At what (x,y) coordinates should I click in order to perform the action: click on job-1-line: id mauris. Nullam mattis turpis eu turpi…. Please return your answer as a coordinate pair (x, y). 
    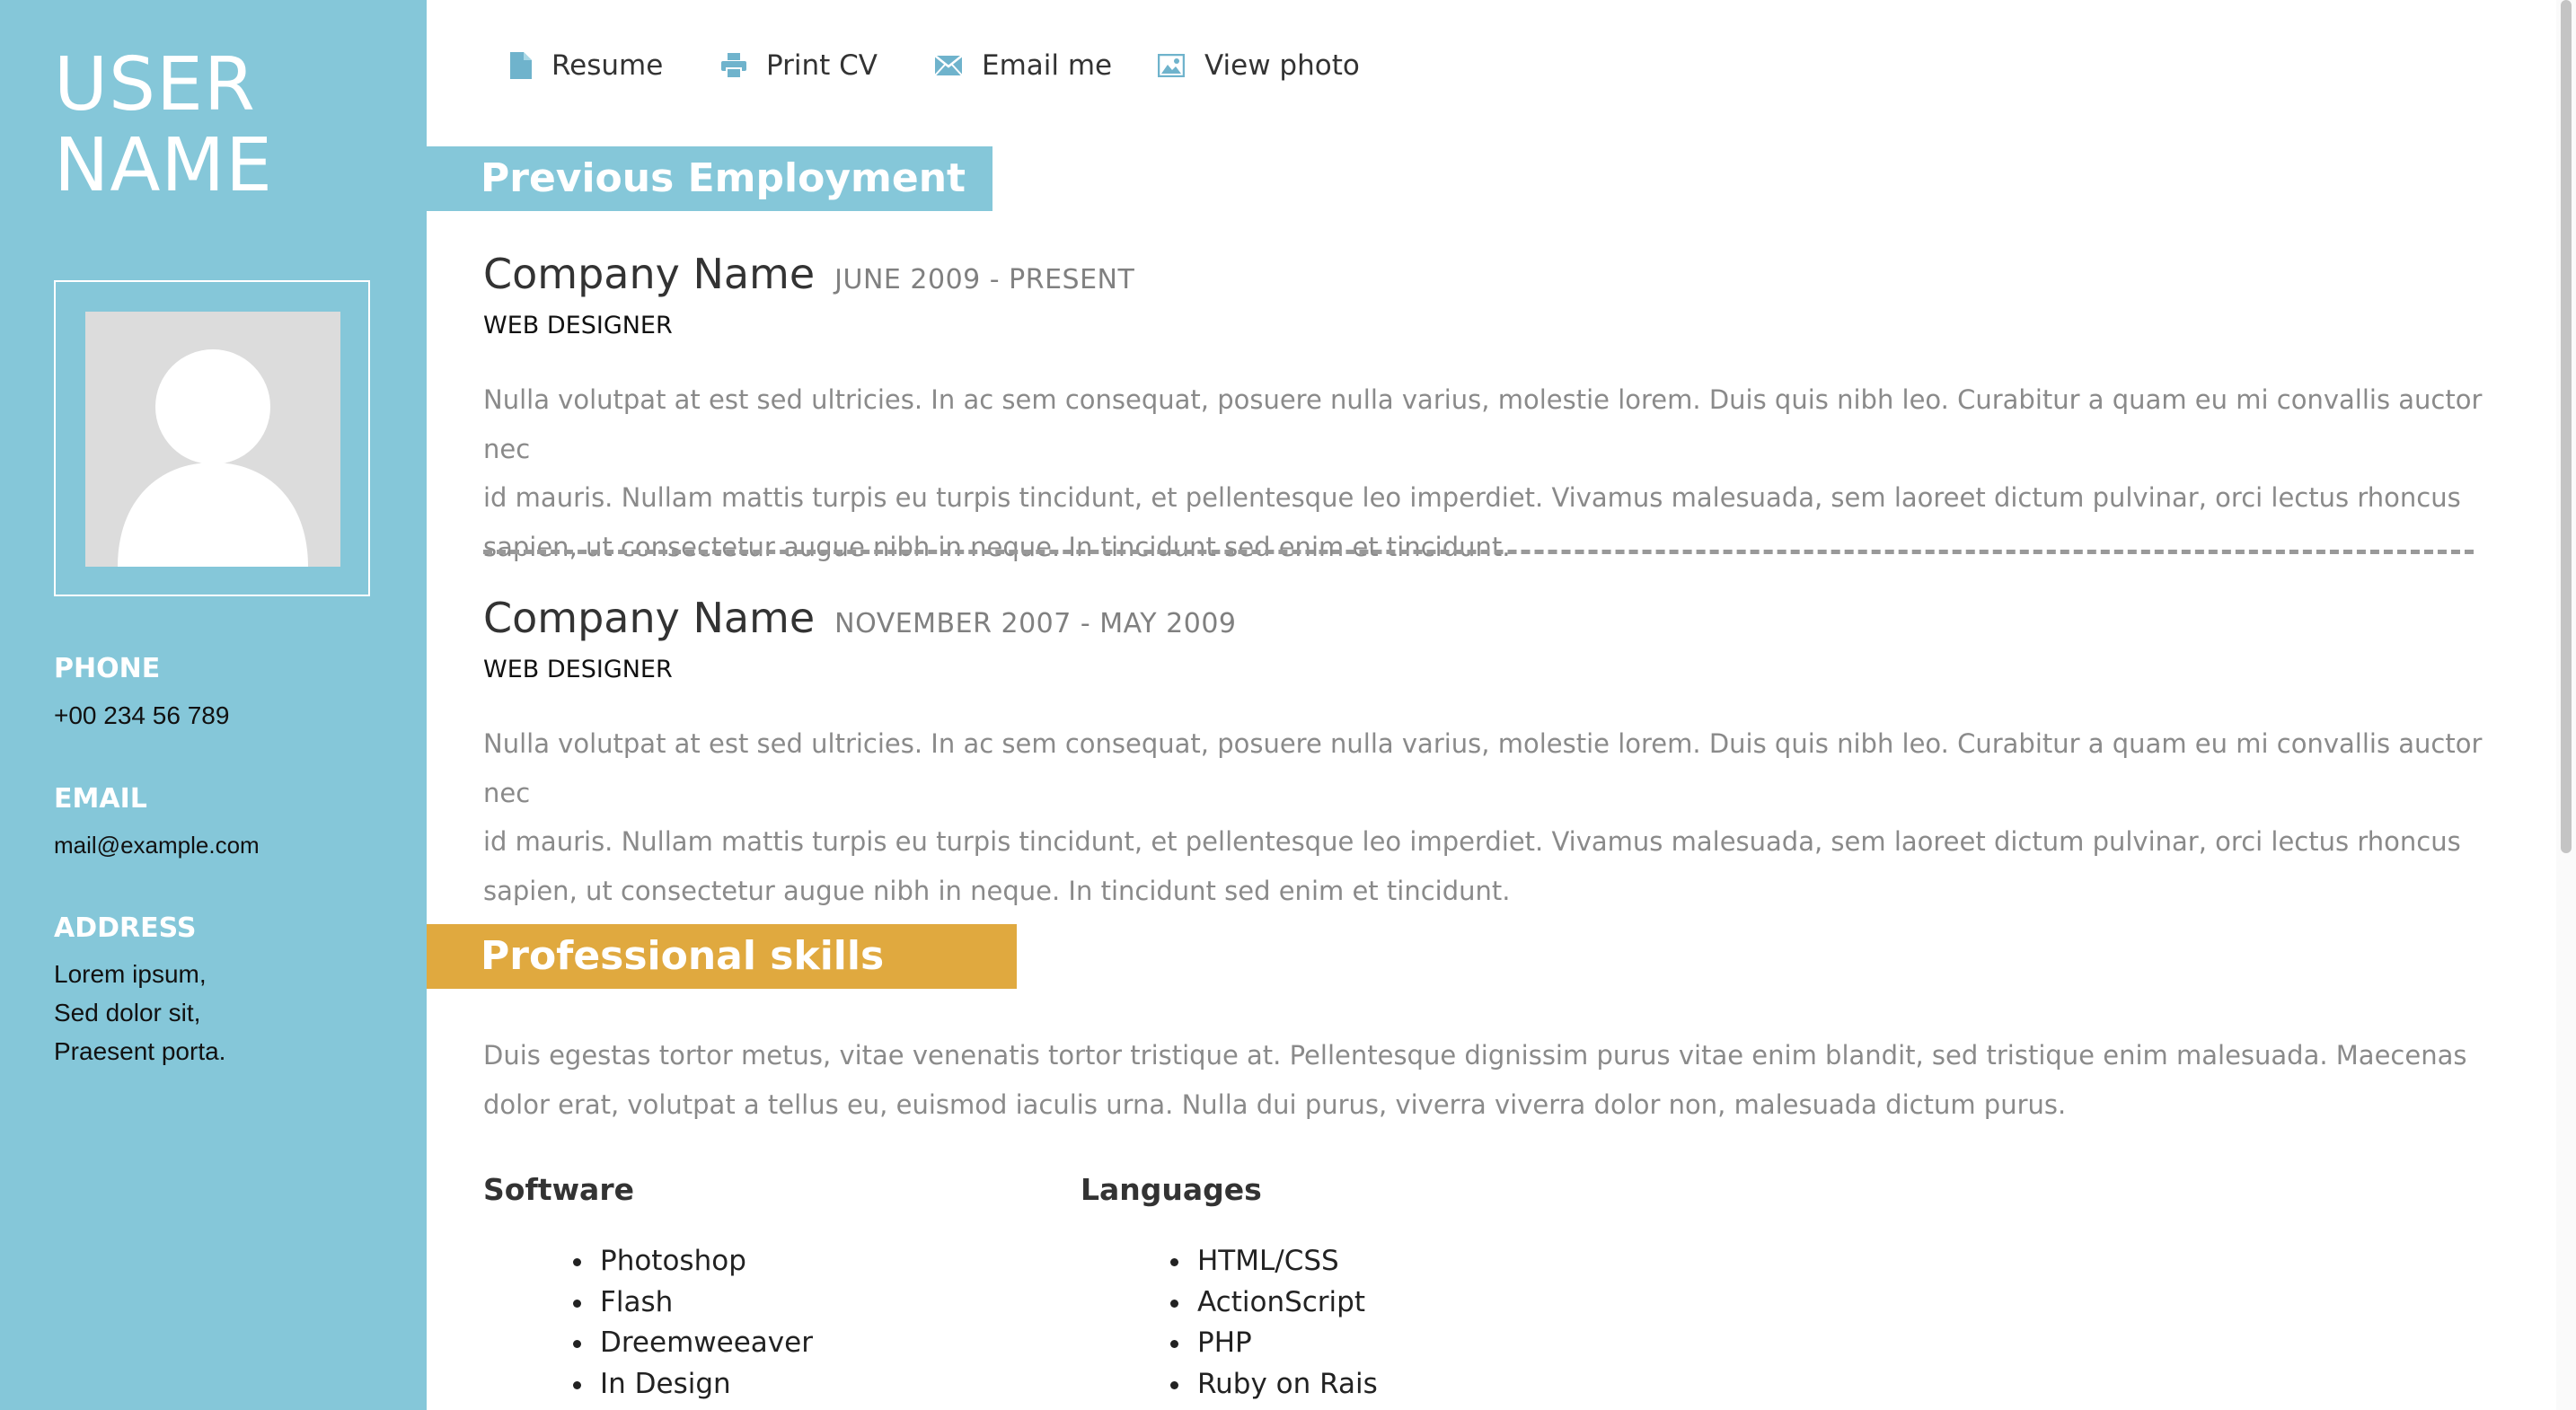
    Looking at the image, I should click on (1472, 497).